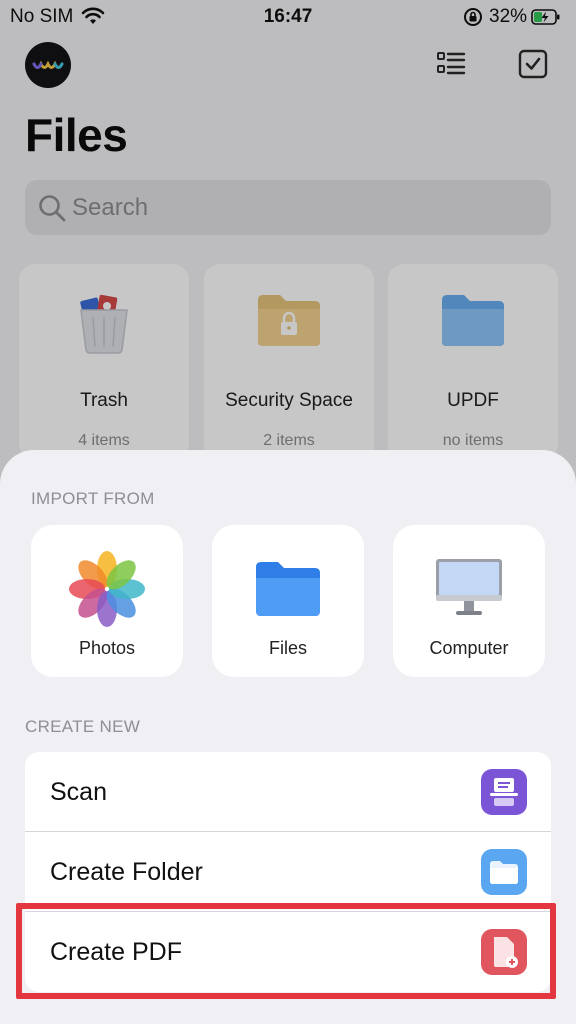 This screenshot has height=1024, width=576. What do you see at coordinates (469, 648) in the screenshot?
I see `import-computer-label: Computer` at bounding box center [469, 648].